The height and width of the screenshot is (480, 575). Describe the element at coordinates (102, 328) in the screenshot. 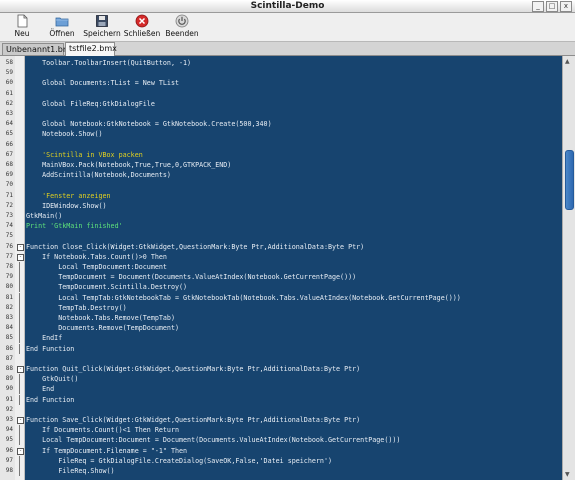

I see `code-text: Documents.Remove(TempDocument)` at that location.